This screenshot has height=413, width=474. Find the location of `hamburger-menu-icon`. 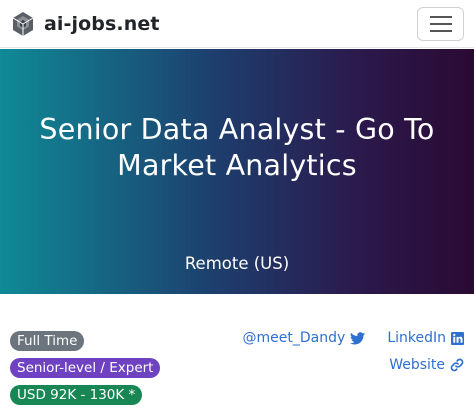

hamburger-menu-icon is located at coordinates (440, 24).